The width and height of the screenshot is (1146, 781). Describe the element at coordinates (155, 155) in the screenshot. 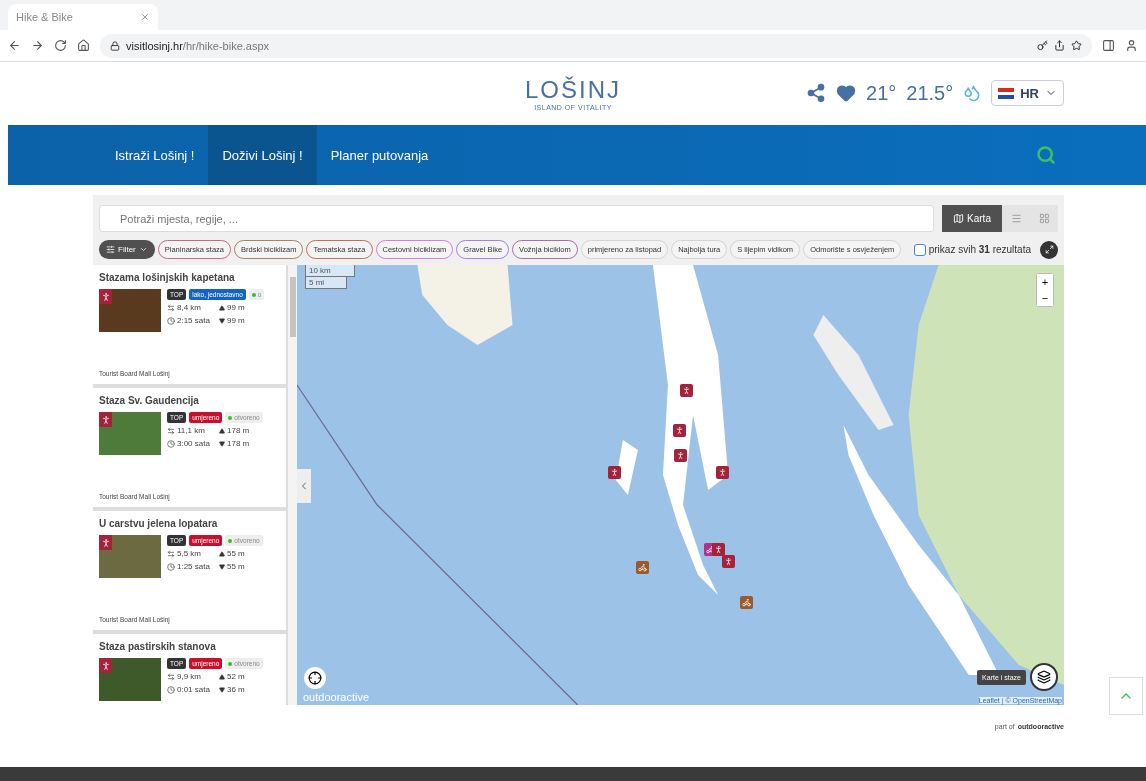

I see `nav-link: Istraži Lošinj !` at that location.